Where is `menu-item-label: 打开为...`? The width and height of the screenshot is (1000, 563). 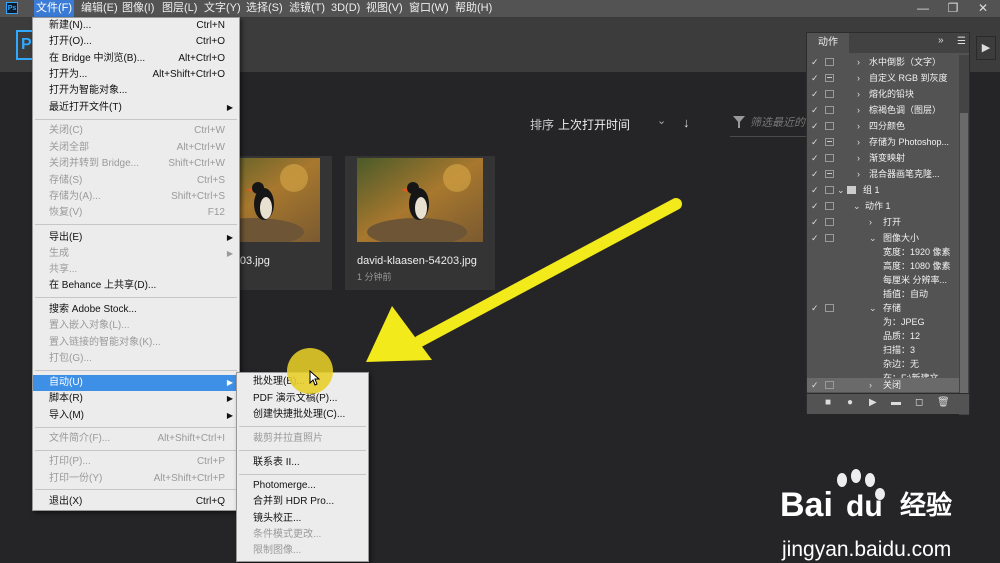 menu-item-label: 打开为... is located at coordinates (68, 74).